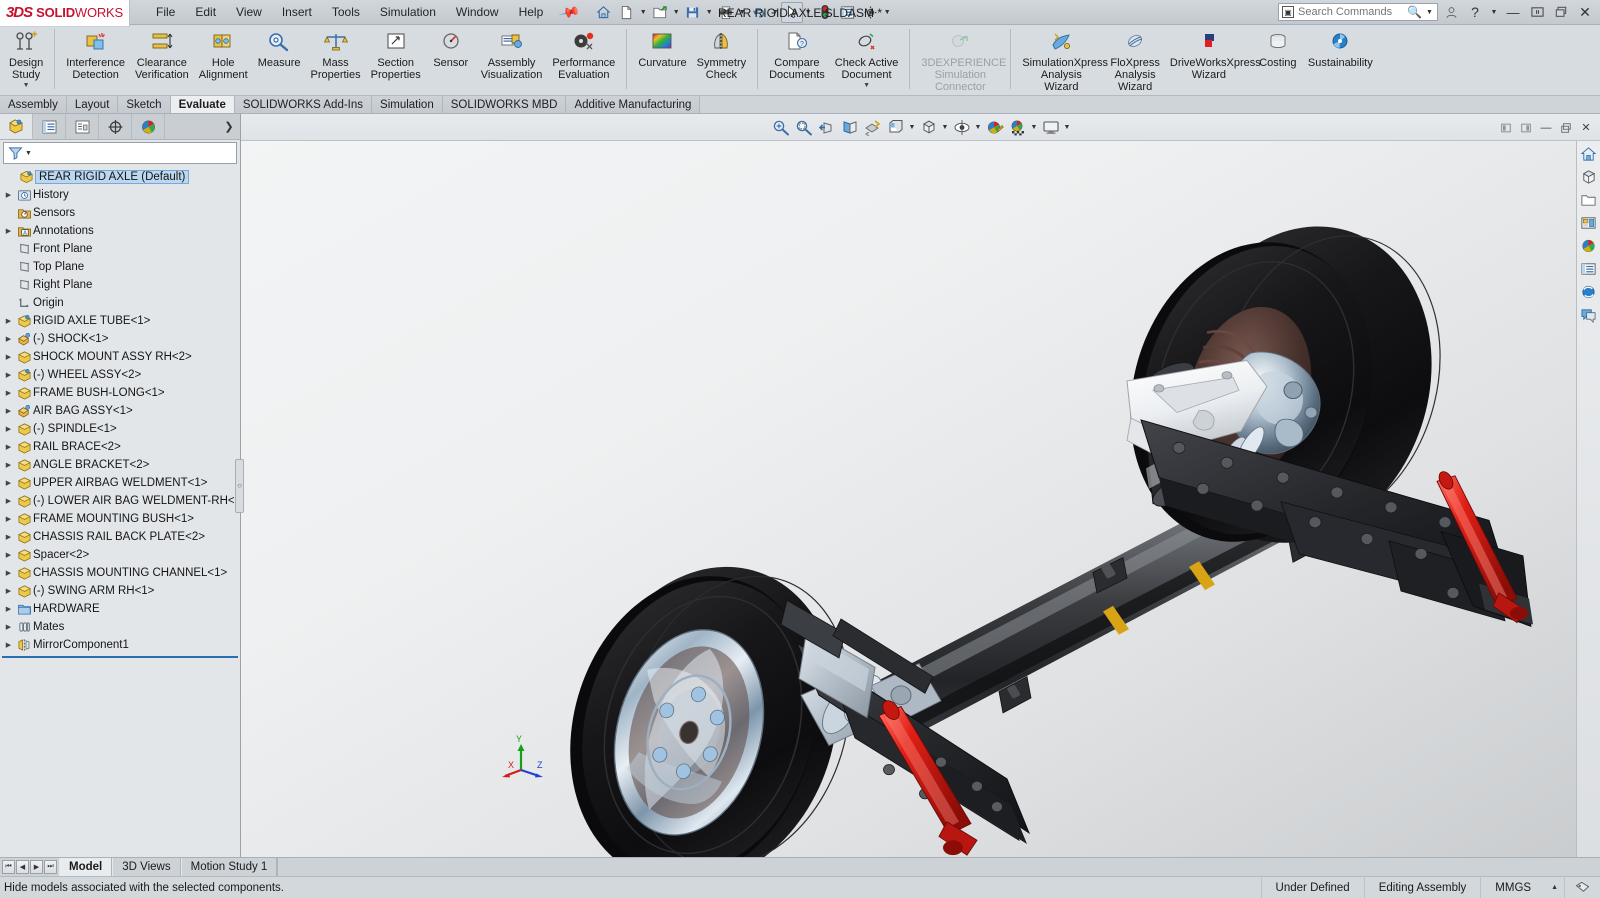  Describe the element at coordinates (229, 126) in the screenshot. I see `expand-panel-icon: ❯` at that location.